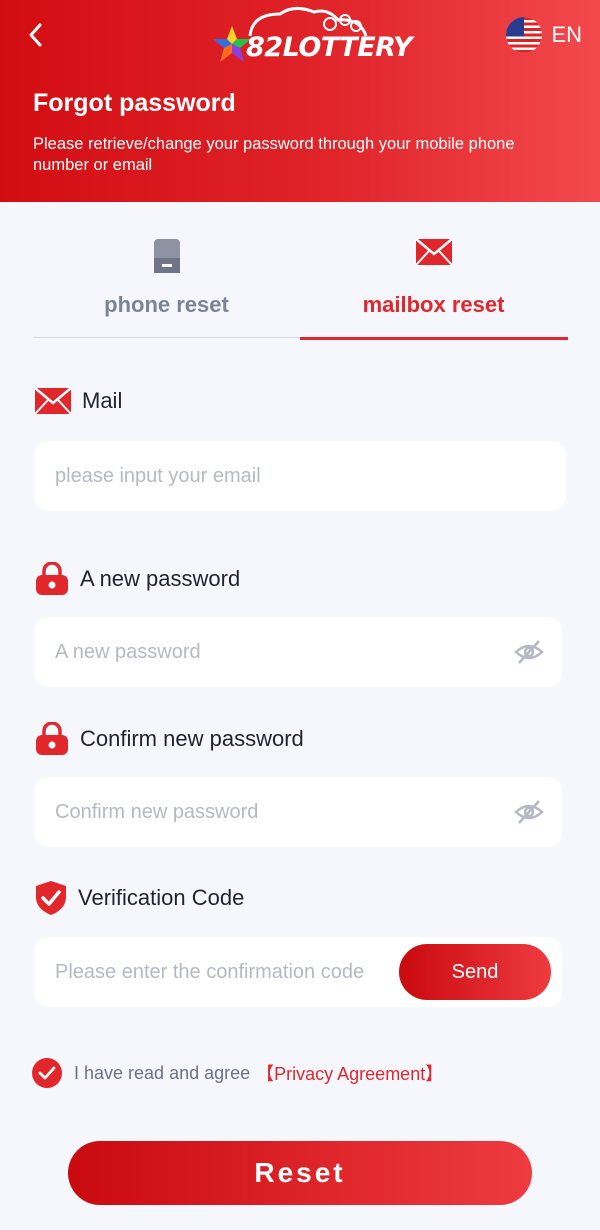 The width and height of the screenshot is (600, 1230). I want to click on page-title: Forgot password, so click(134, 103).